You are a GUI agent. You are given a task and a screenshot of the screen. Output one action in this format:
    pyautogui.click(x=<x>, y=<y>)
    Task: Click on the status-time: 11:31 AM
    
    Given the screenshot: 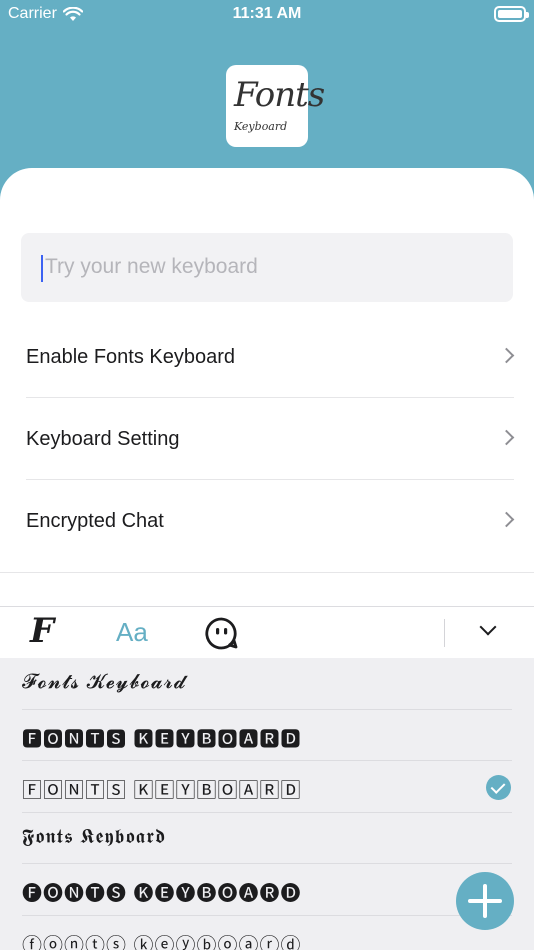 What is the action you would take?
    pyautogui.click(x=267, y=13)
    